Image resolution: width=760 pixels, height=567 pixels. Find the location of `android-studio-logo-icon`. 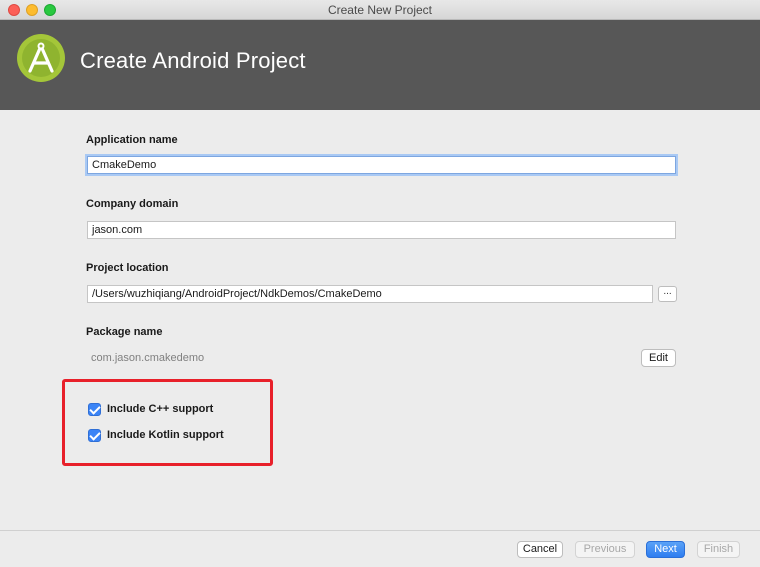

android-studio-logo-icon is located at coordinates (41, 58).